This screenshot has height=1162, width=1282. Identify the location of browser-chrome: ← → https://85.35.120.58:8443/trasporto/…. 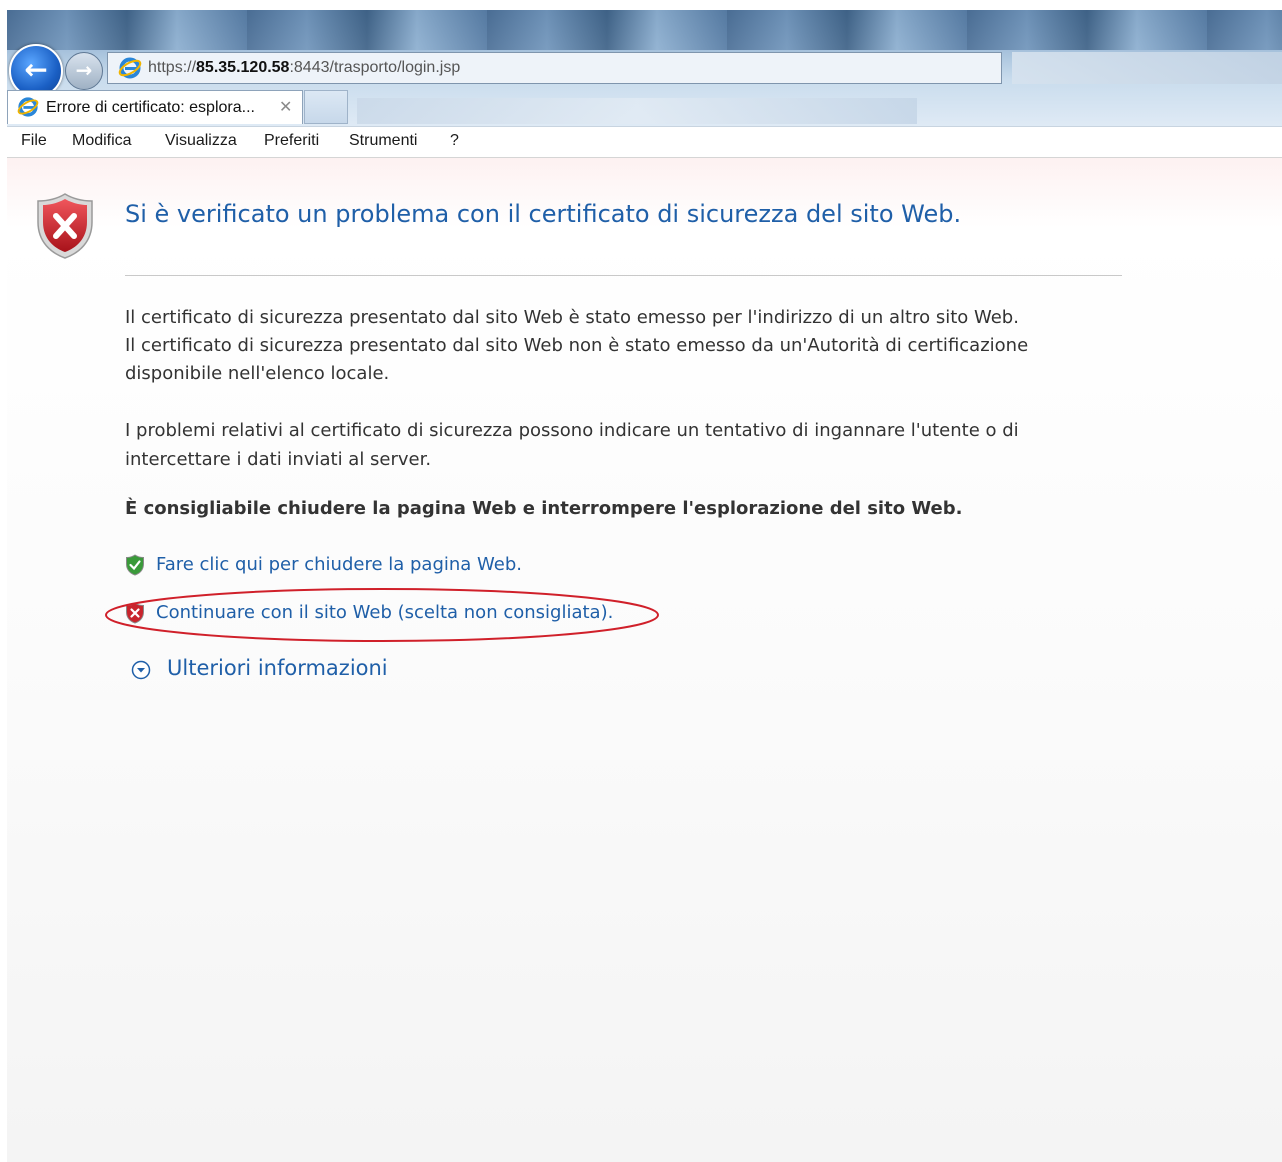
(644, 68).